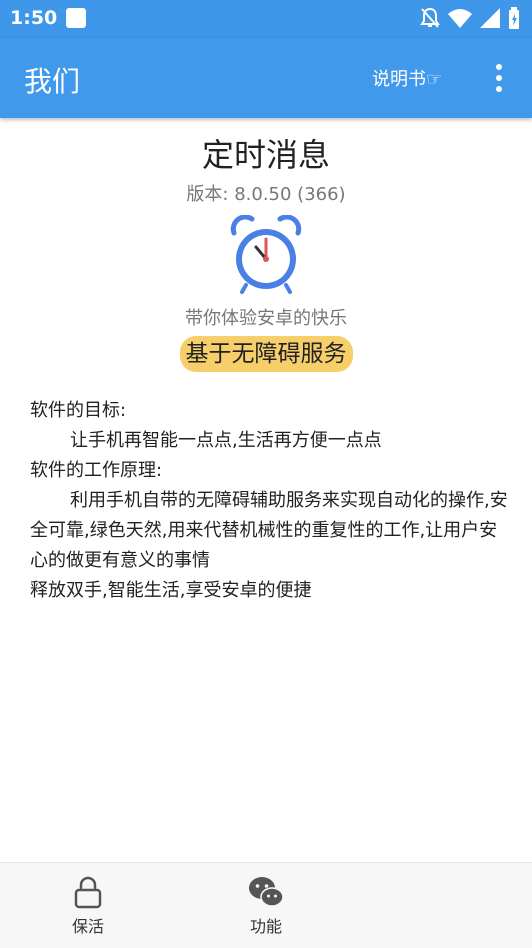  Describe the element at coordinates (226, 440) in the screenshot. I see `description-goal: 让手机再智能一点点,生活再方便一点点` at that location.